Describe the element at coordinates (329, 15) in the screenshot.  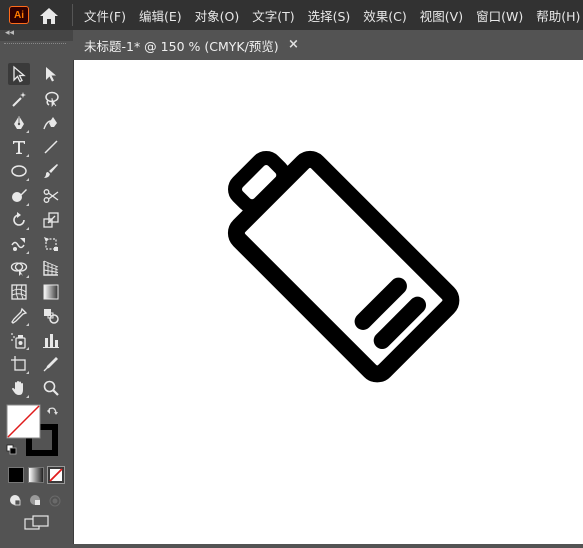
I see `menu-select: 选择(S)` at that location.